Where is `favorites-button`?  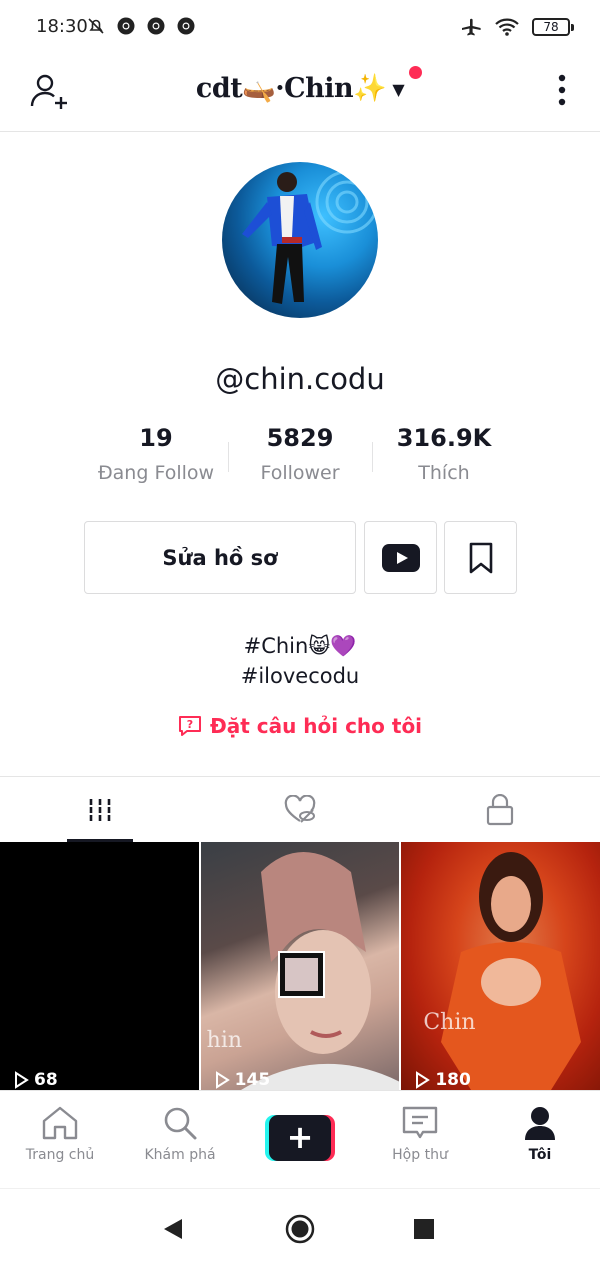 favorites-button is located at coordinates (480, 557).